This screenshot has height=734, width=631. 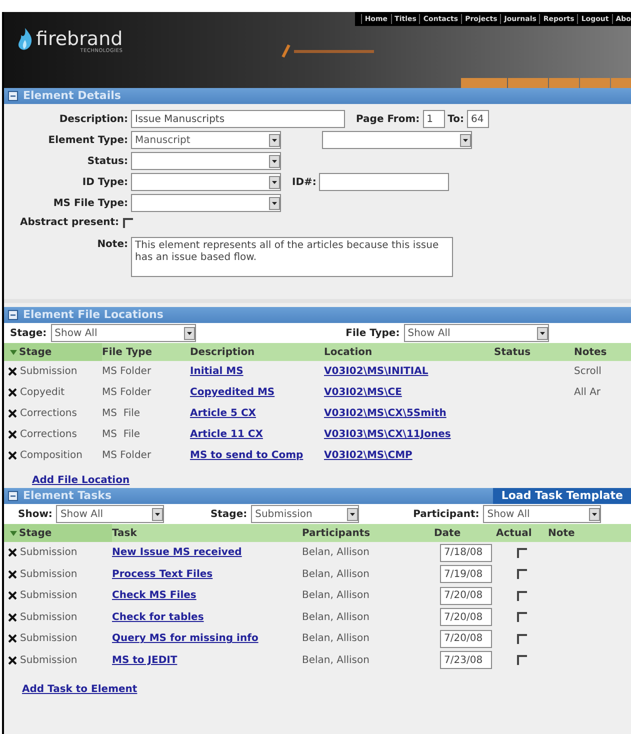 What do you see at coordinates (229, 515) in the screenshot?
I see `field-label: Stage:` at bounding box center [229, 515].